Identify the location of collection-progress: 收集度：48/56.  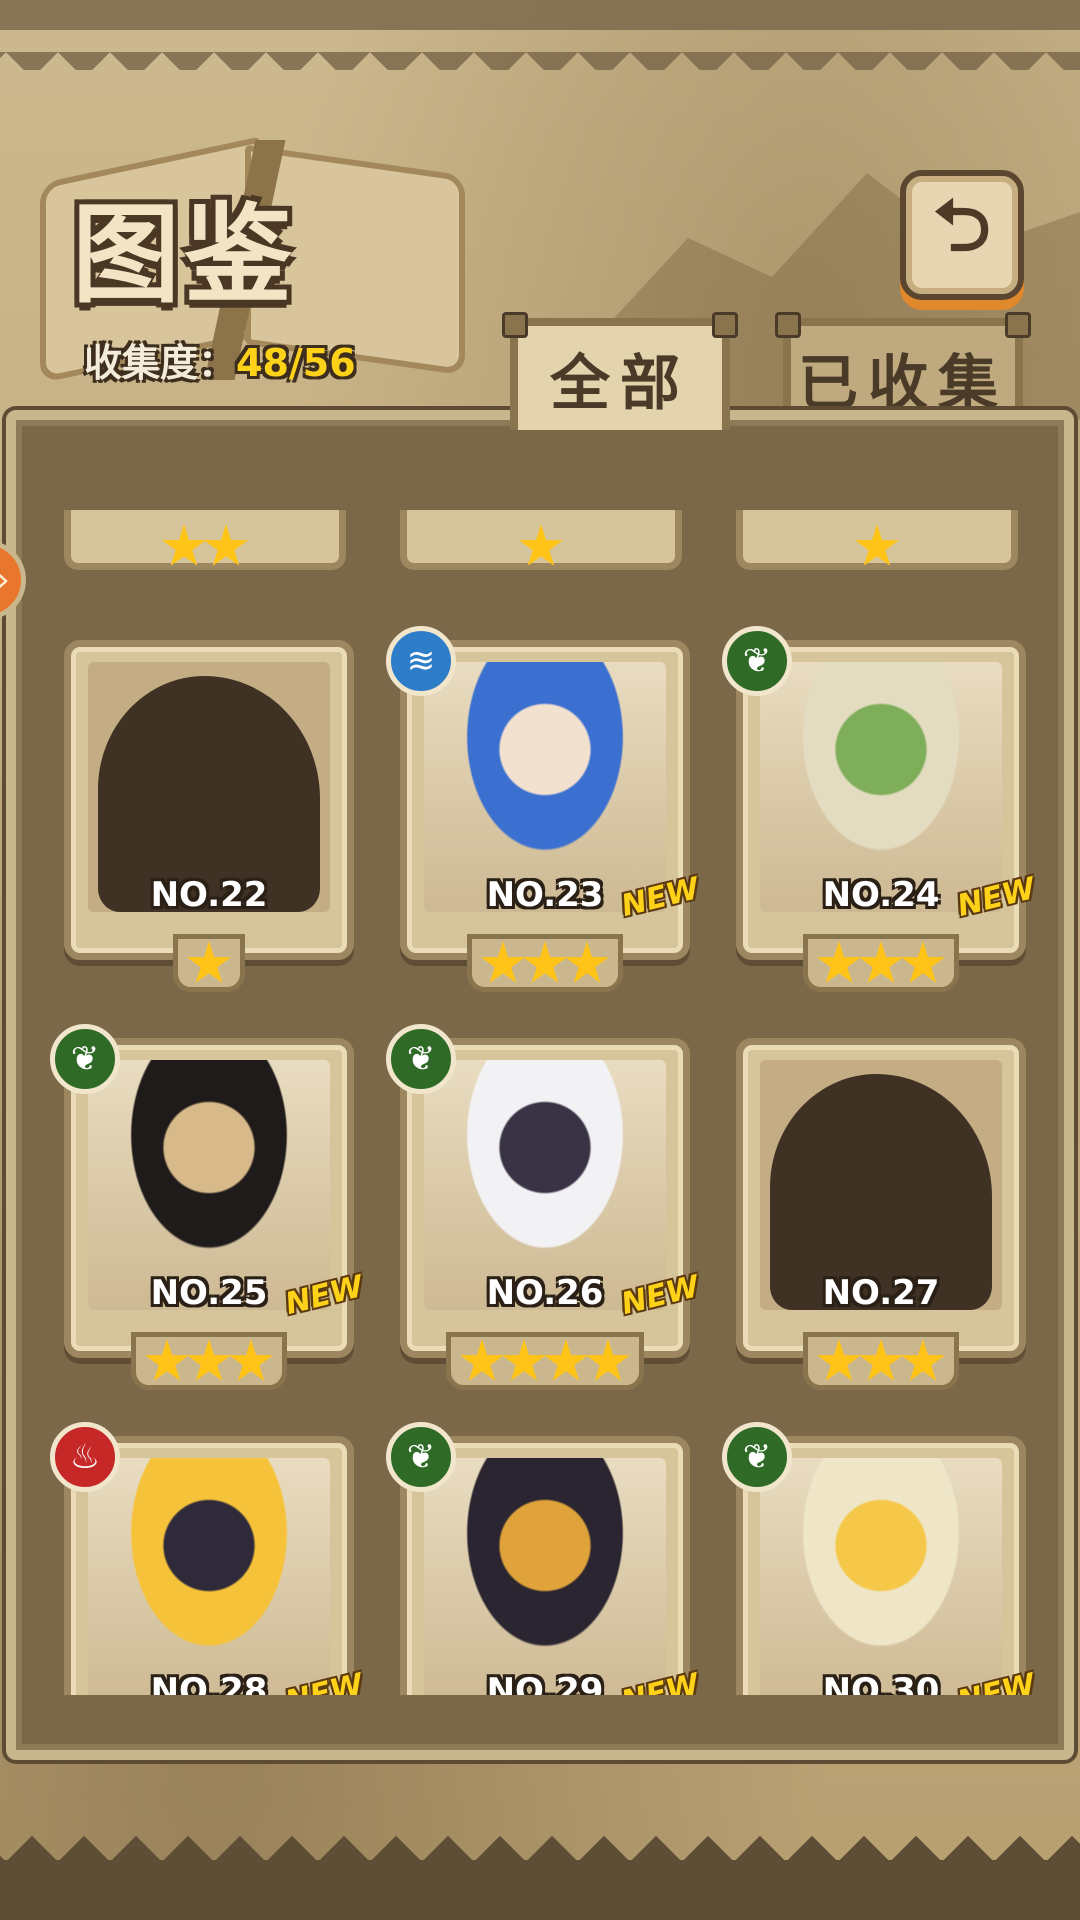
(220, 359).